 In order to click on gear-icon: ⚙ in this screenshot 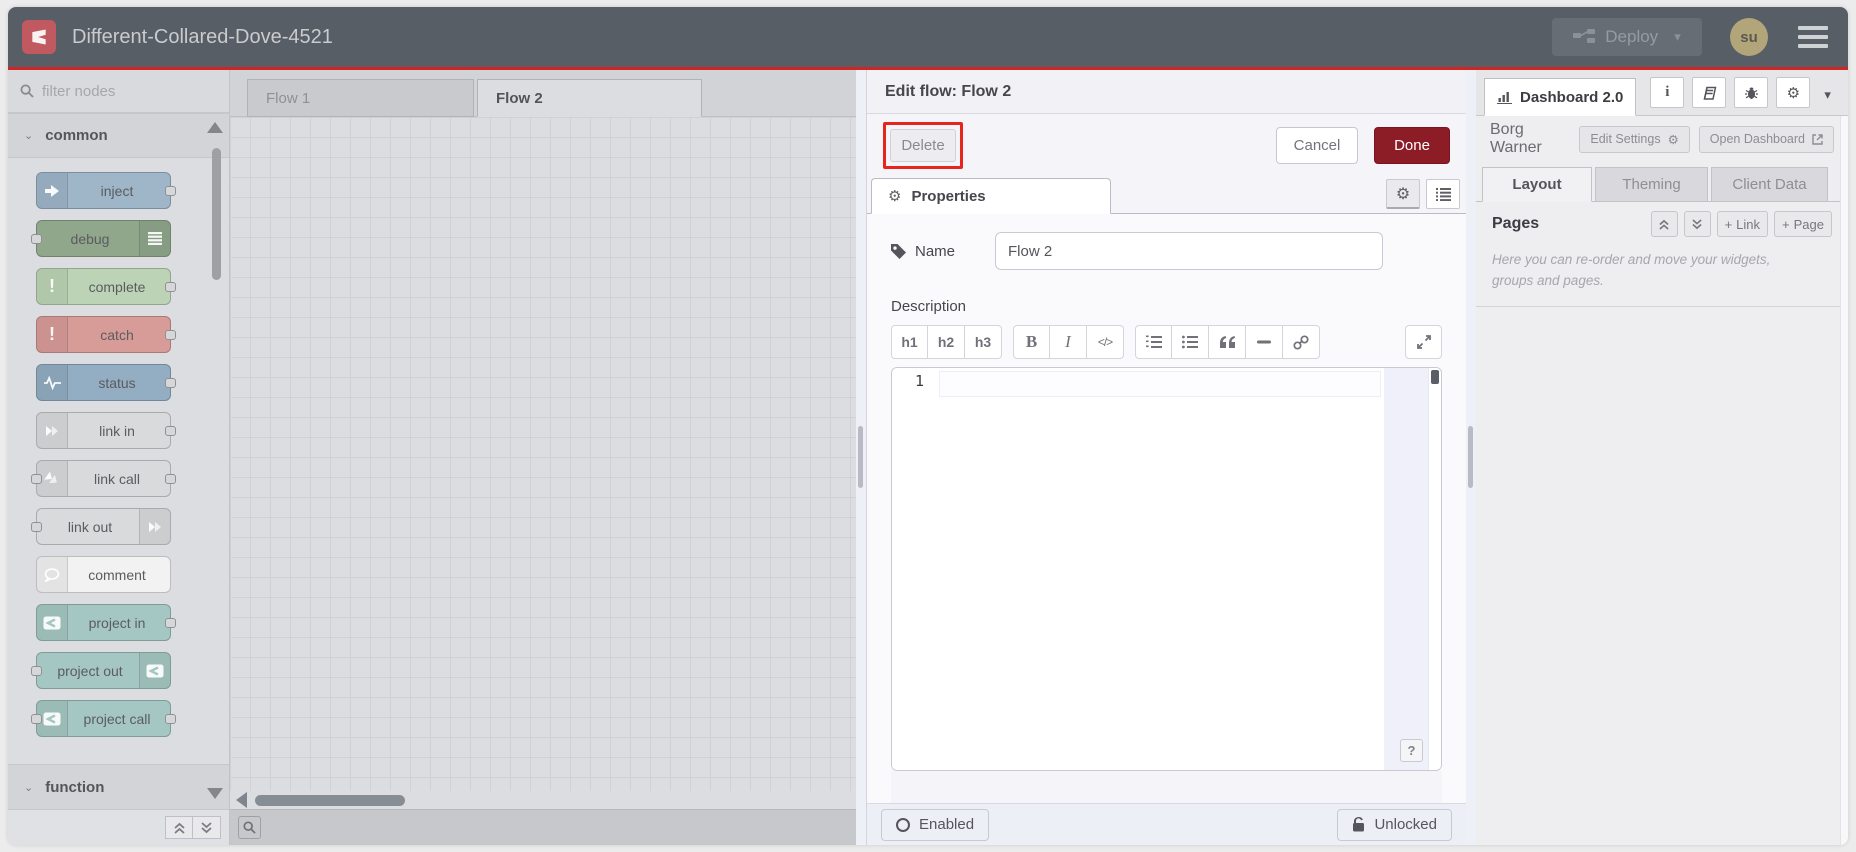, I will do `click(1793, 92)`.